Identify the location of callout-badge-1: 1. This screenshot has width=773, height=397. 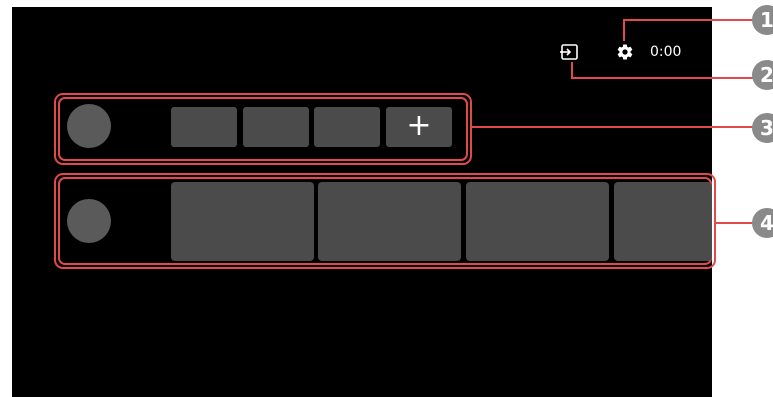
(762, 20).